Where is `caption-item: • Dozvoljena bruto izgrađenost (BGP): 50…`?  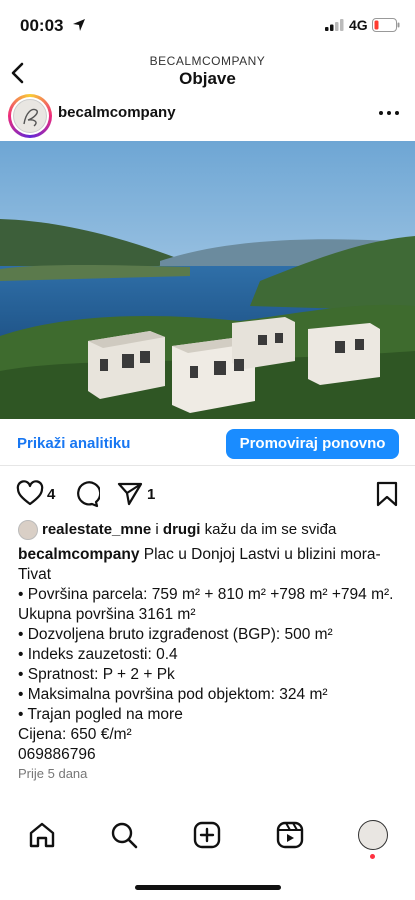
caption-item: • Dozvoljena bruto izgrađenost (BGP): 50… is located at coordinates (175, 634).